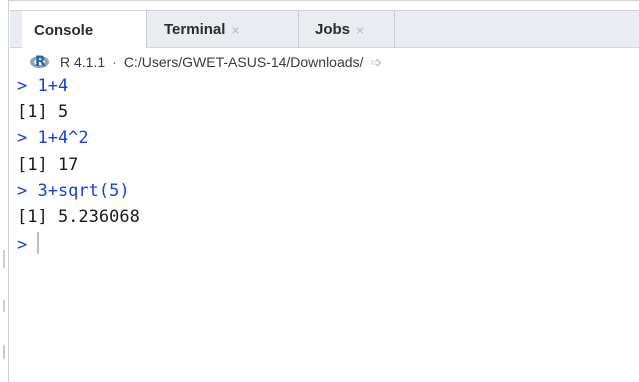 The width and height of the screenshot is (639, 382). Describe the element at coordinates (53, 138) in the screenshot. I see `console-input-line: > 1+4^2` at that location.